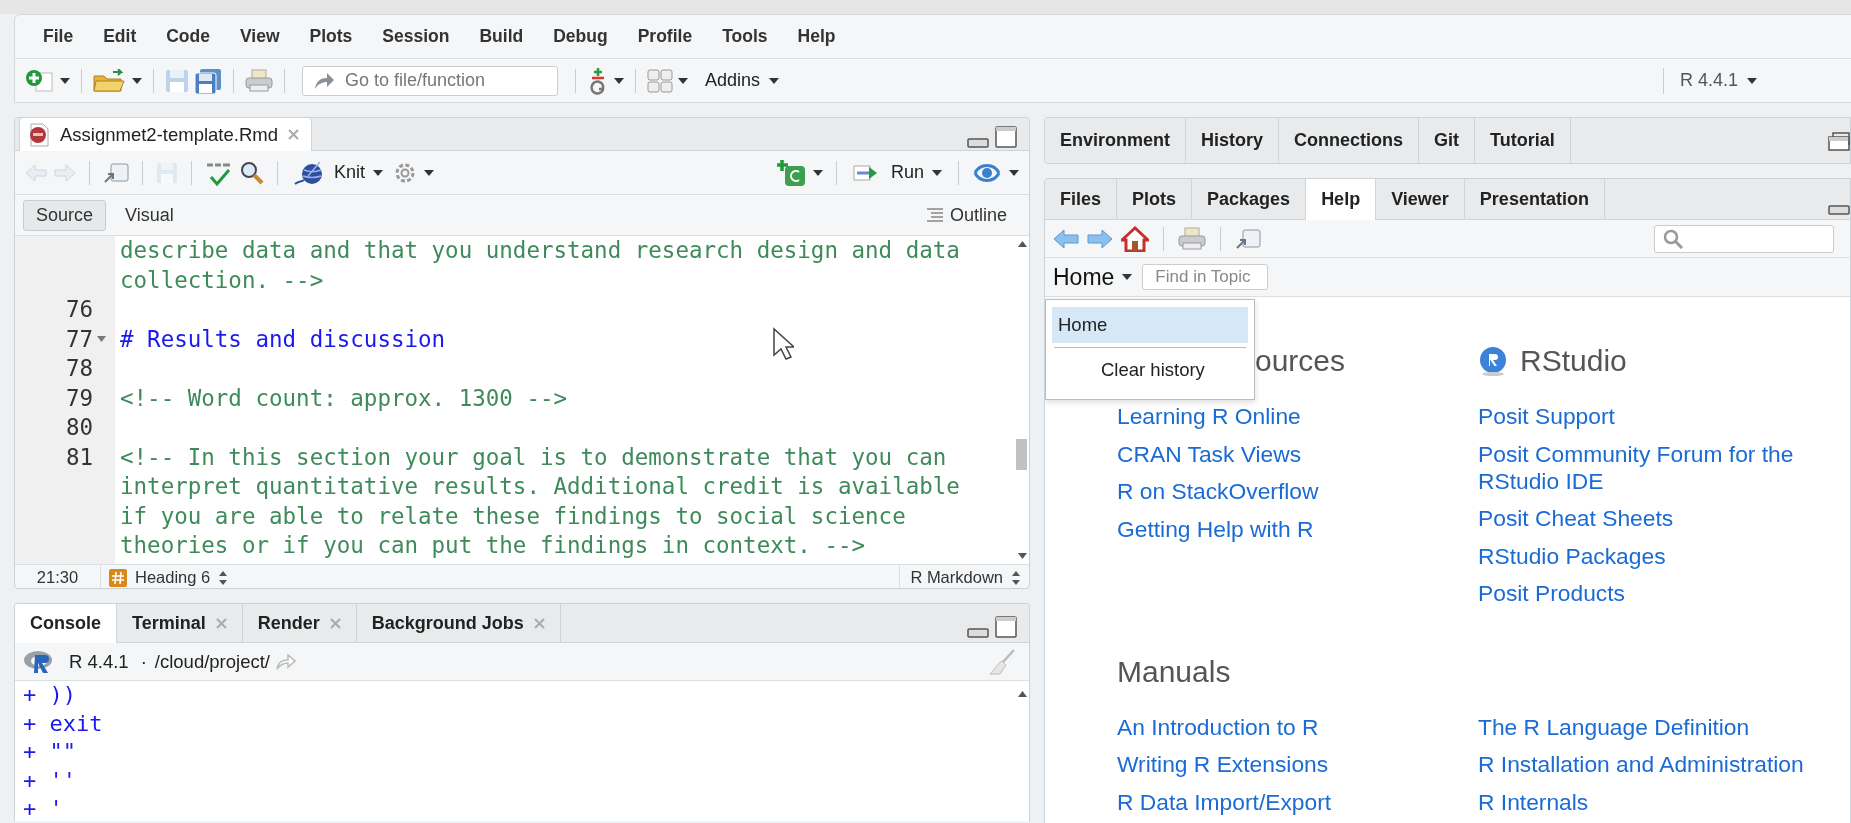 The height and width of the screenshot is (823, 1851). Describe the element at coordinates (430, 80) in the screenshot. I see `go-to-field: Go to file/function` at that location.